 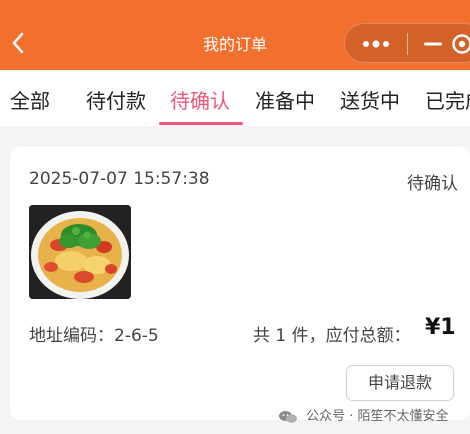 I want to click on miniprogram-capsule, so click(x=407, y=43).